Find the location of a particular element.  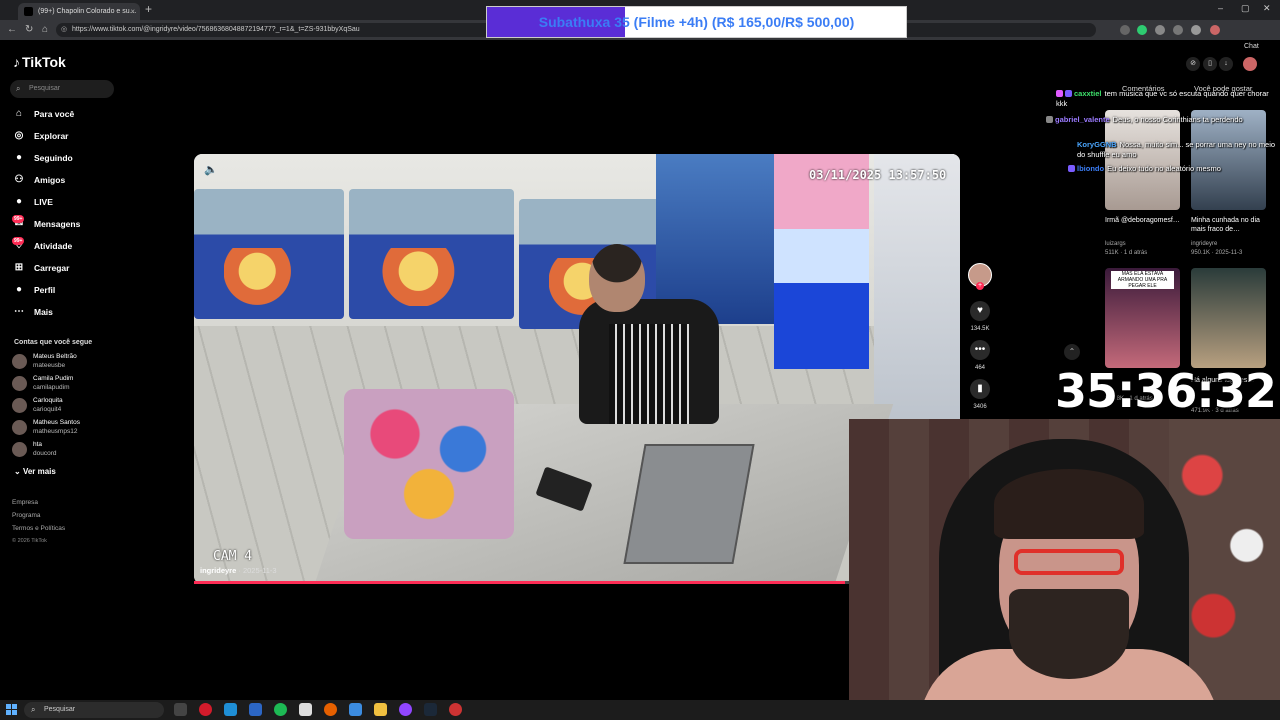

sidebar-item-atividade: ♡ 99+ Atividade is located at coordinates (42, 246).